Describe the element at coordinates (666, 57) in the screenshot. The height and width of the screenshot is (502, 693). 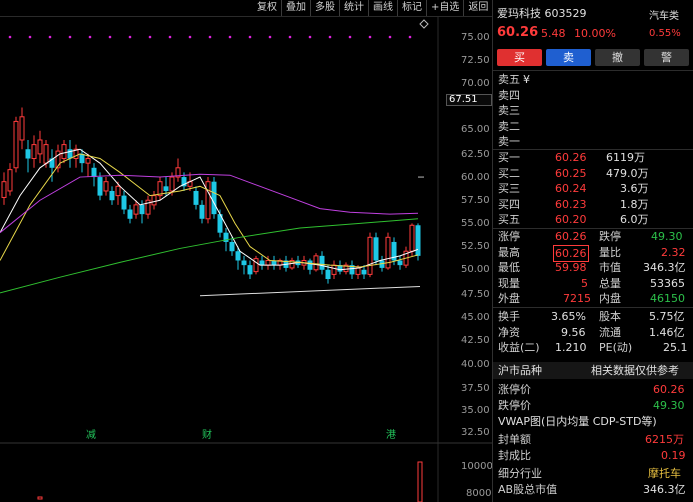
I see `alert-button: 警` at that location.